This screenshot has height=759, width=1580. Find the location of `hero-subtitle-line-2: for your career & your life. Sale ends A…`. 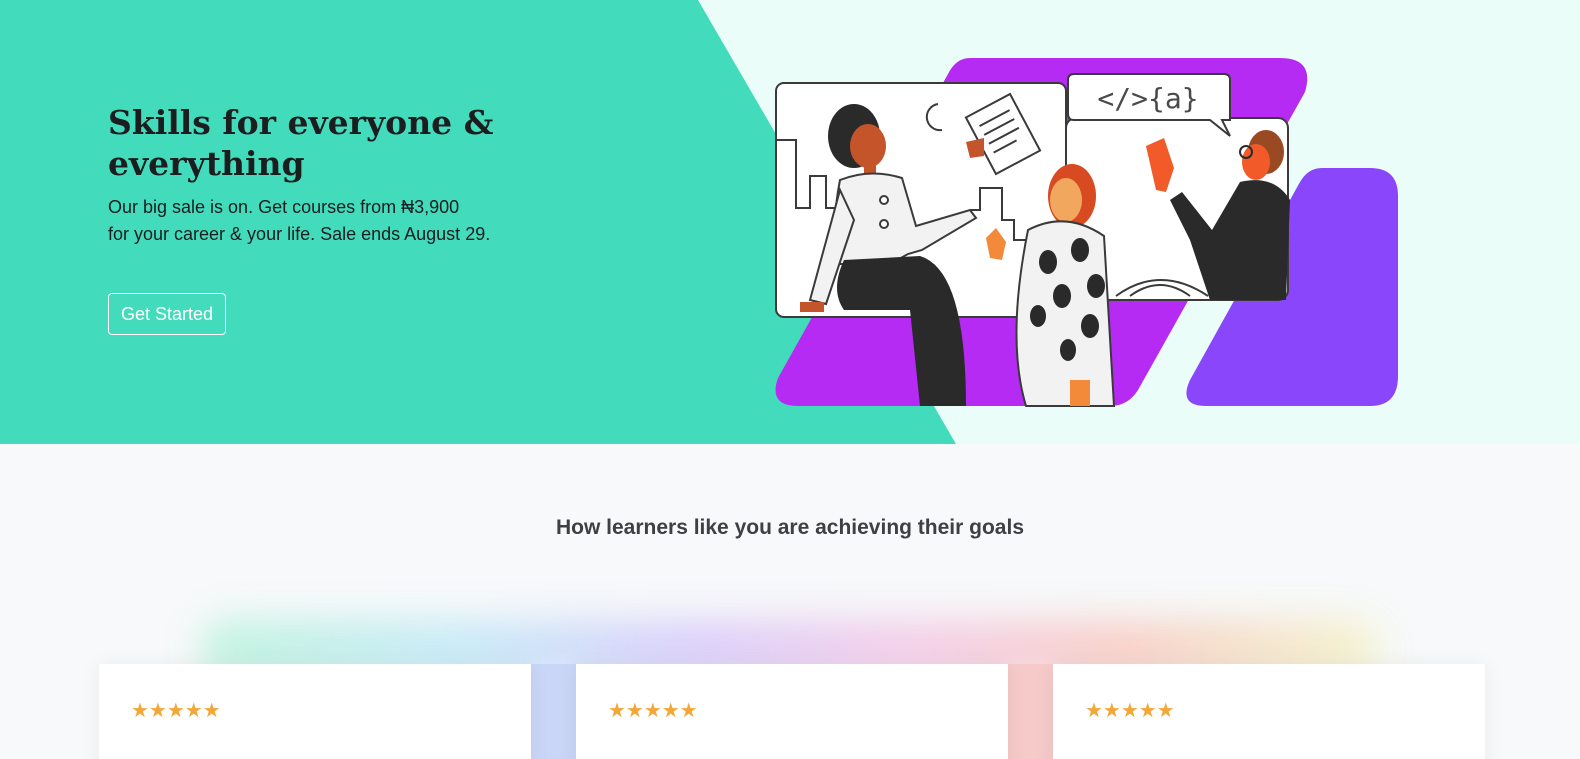

hero-subtitle-line-2: for your career & your life. Sale ends A… is located at coordinates (299, 234).